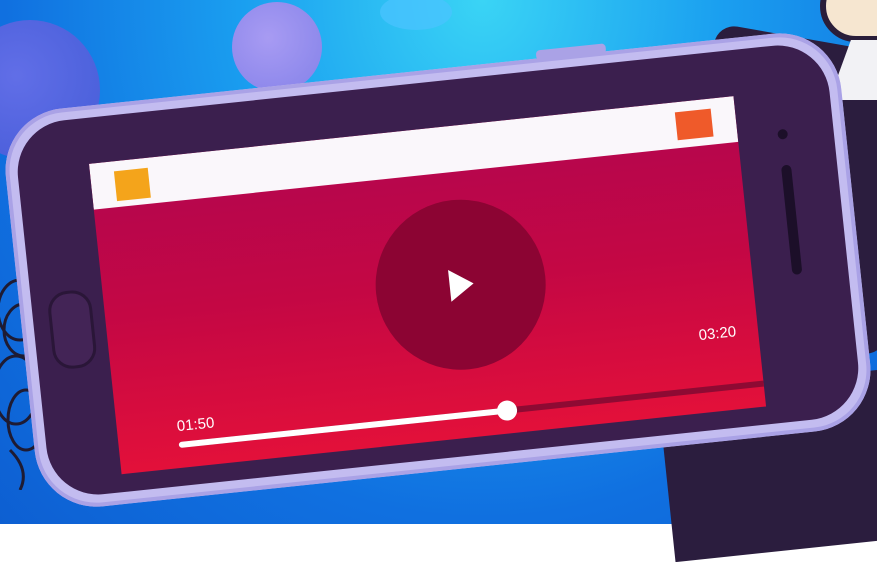 The image size is (877, 562). I want to click on phone-speaker, so click(791, 219).